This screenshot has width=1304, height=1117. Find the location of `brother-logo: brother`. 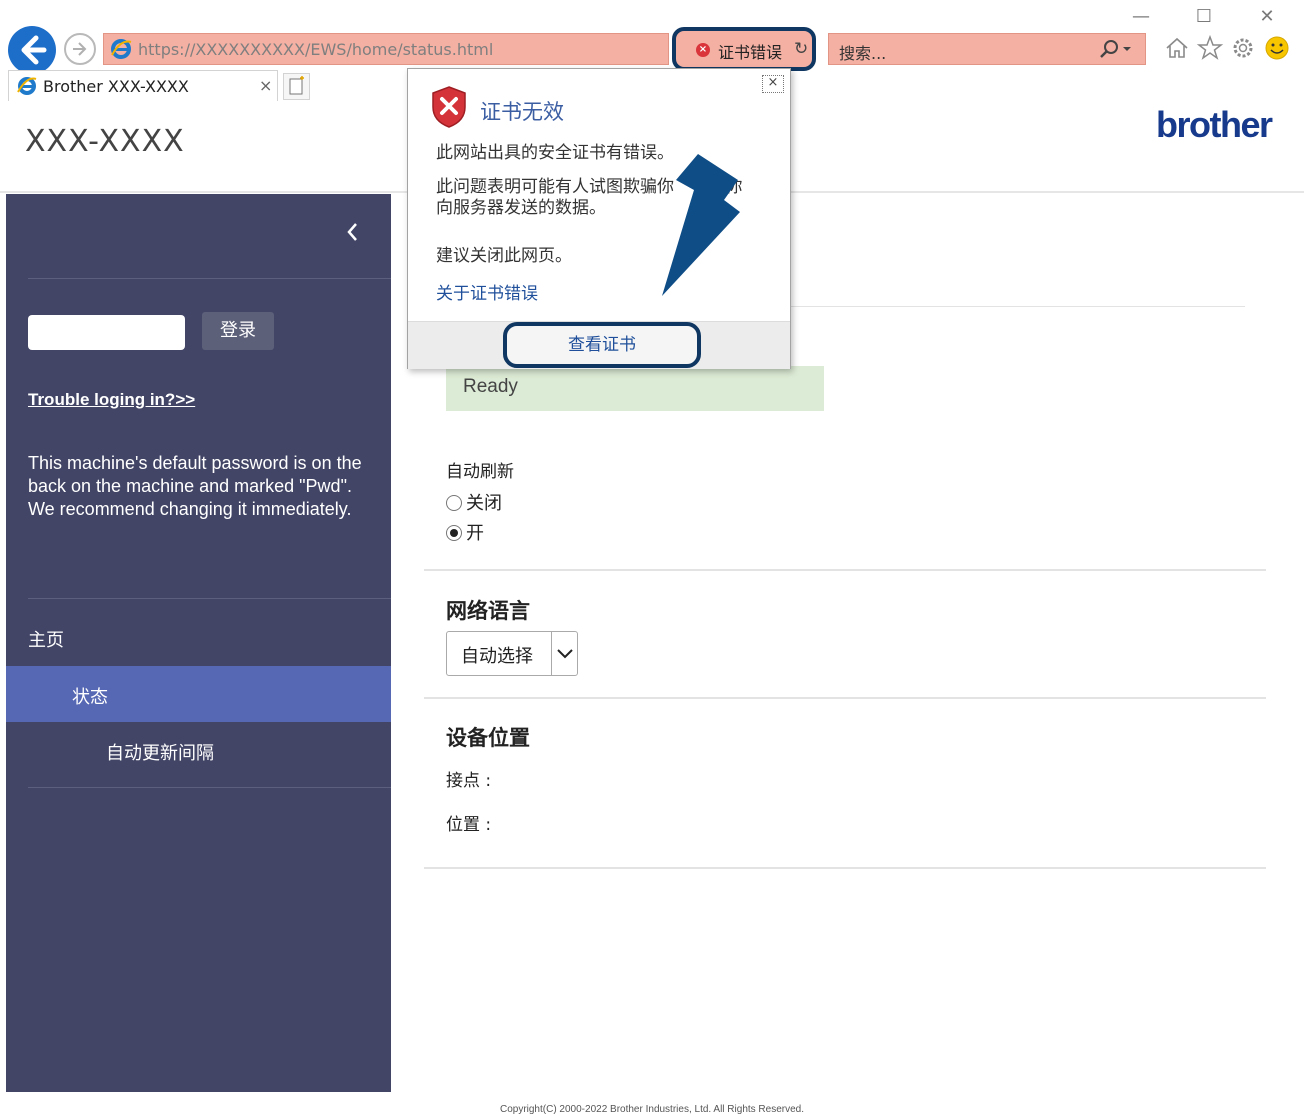

brother-logo: brother is located at coordinates (1214, 124).